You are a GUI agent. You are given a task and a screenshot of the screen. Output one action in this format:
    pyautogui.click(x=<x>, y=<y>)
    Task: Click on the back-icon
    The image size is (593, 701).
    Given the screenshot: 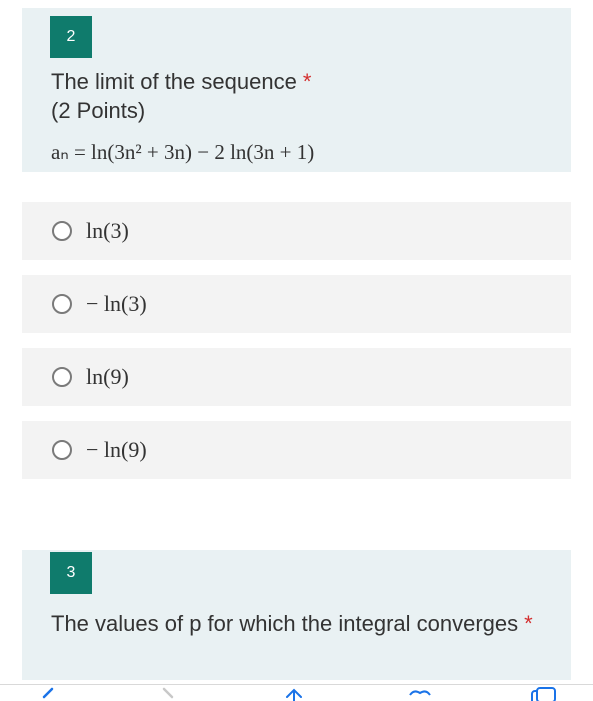 What is the action you would take?
    pyautogui.click(x=49, y=694)
    